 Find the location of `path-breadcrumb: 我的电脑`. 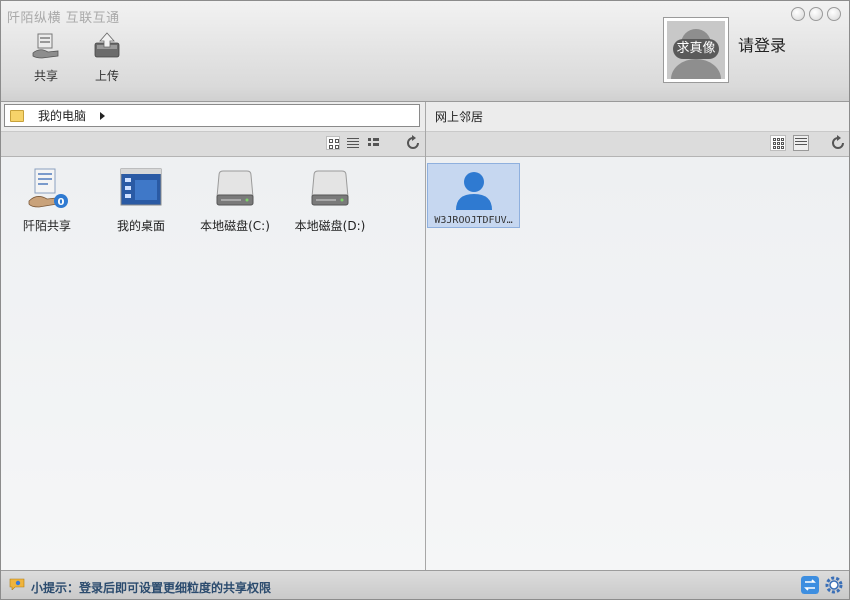

path-breadcrumb: 我的电脑 is located at coordinates (212, 115).